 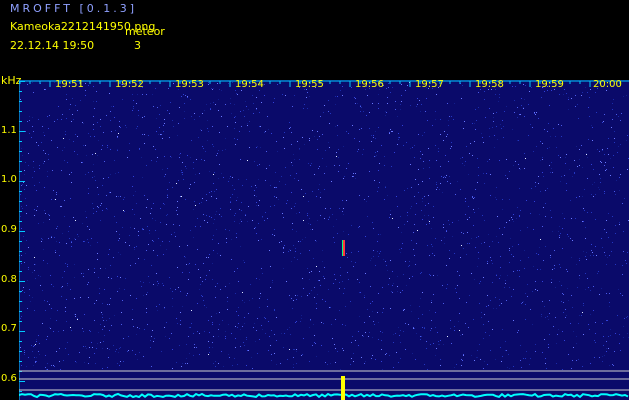 I want to click on x-tick-label: 19:55, so click(x=309, y=84).